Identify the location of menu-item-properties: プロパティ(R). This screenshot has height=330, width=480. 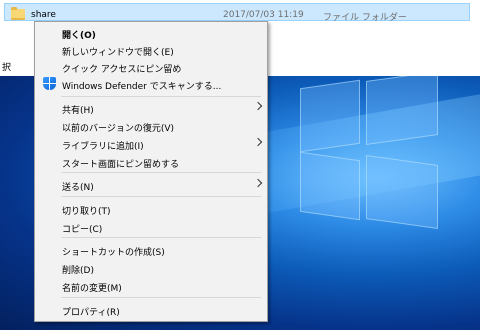
(151, 309).